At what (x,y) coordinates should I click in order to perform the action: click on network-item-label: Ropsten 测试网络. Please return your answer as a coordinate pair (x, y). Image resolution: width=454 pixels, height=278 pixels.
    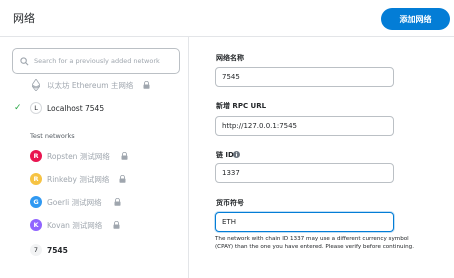
    Looking at the image, I should click on (78, 156).